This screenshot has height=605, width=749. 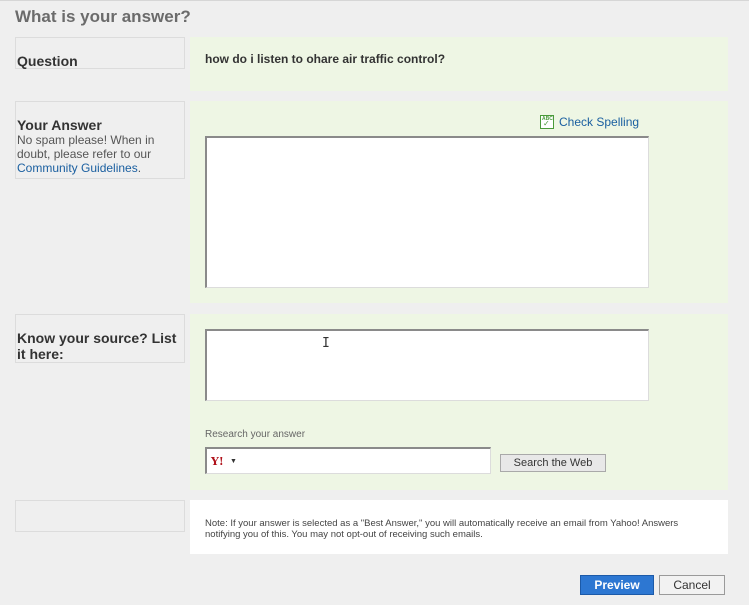 What do you see at coordinates (217, 461) in the screenshot?
I see `yahoo-logo-icon: Y!` at bounding box center [217, 461].